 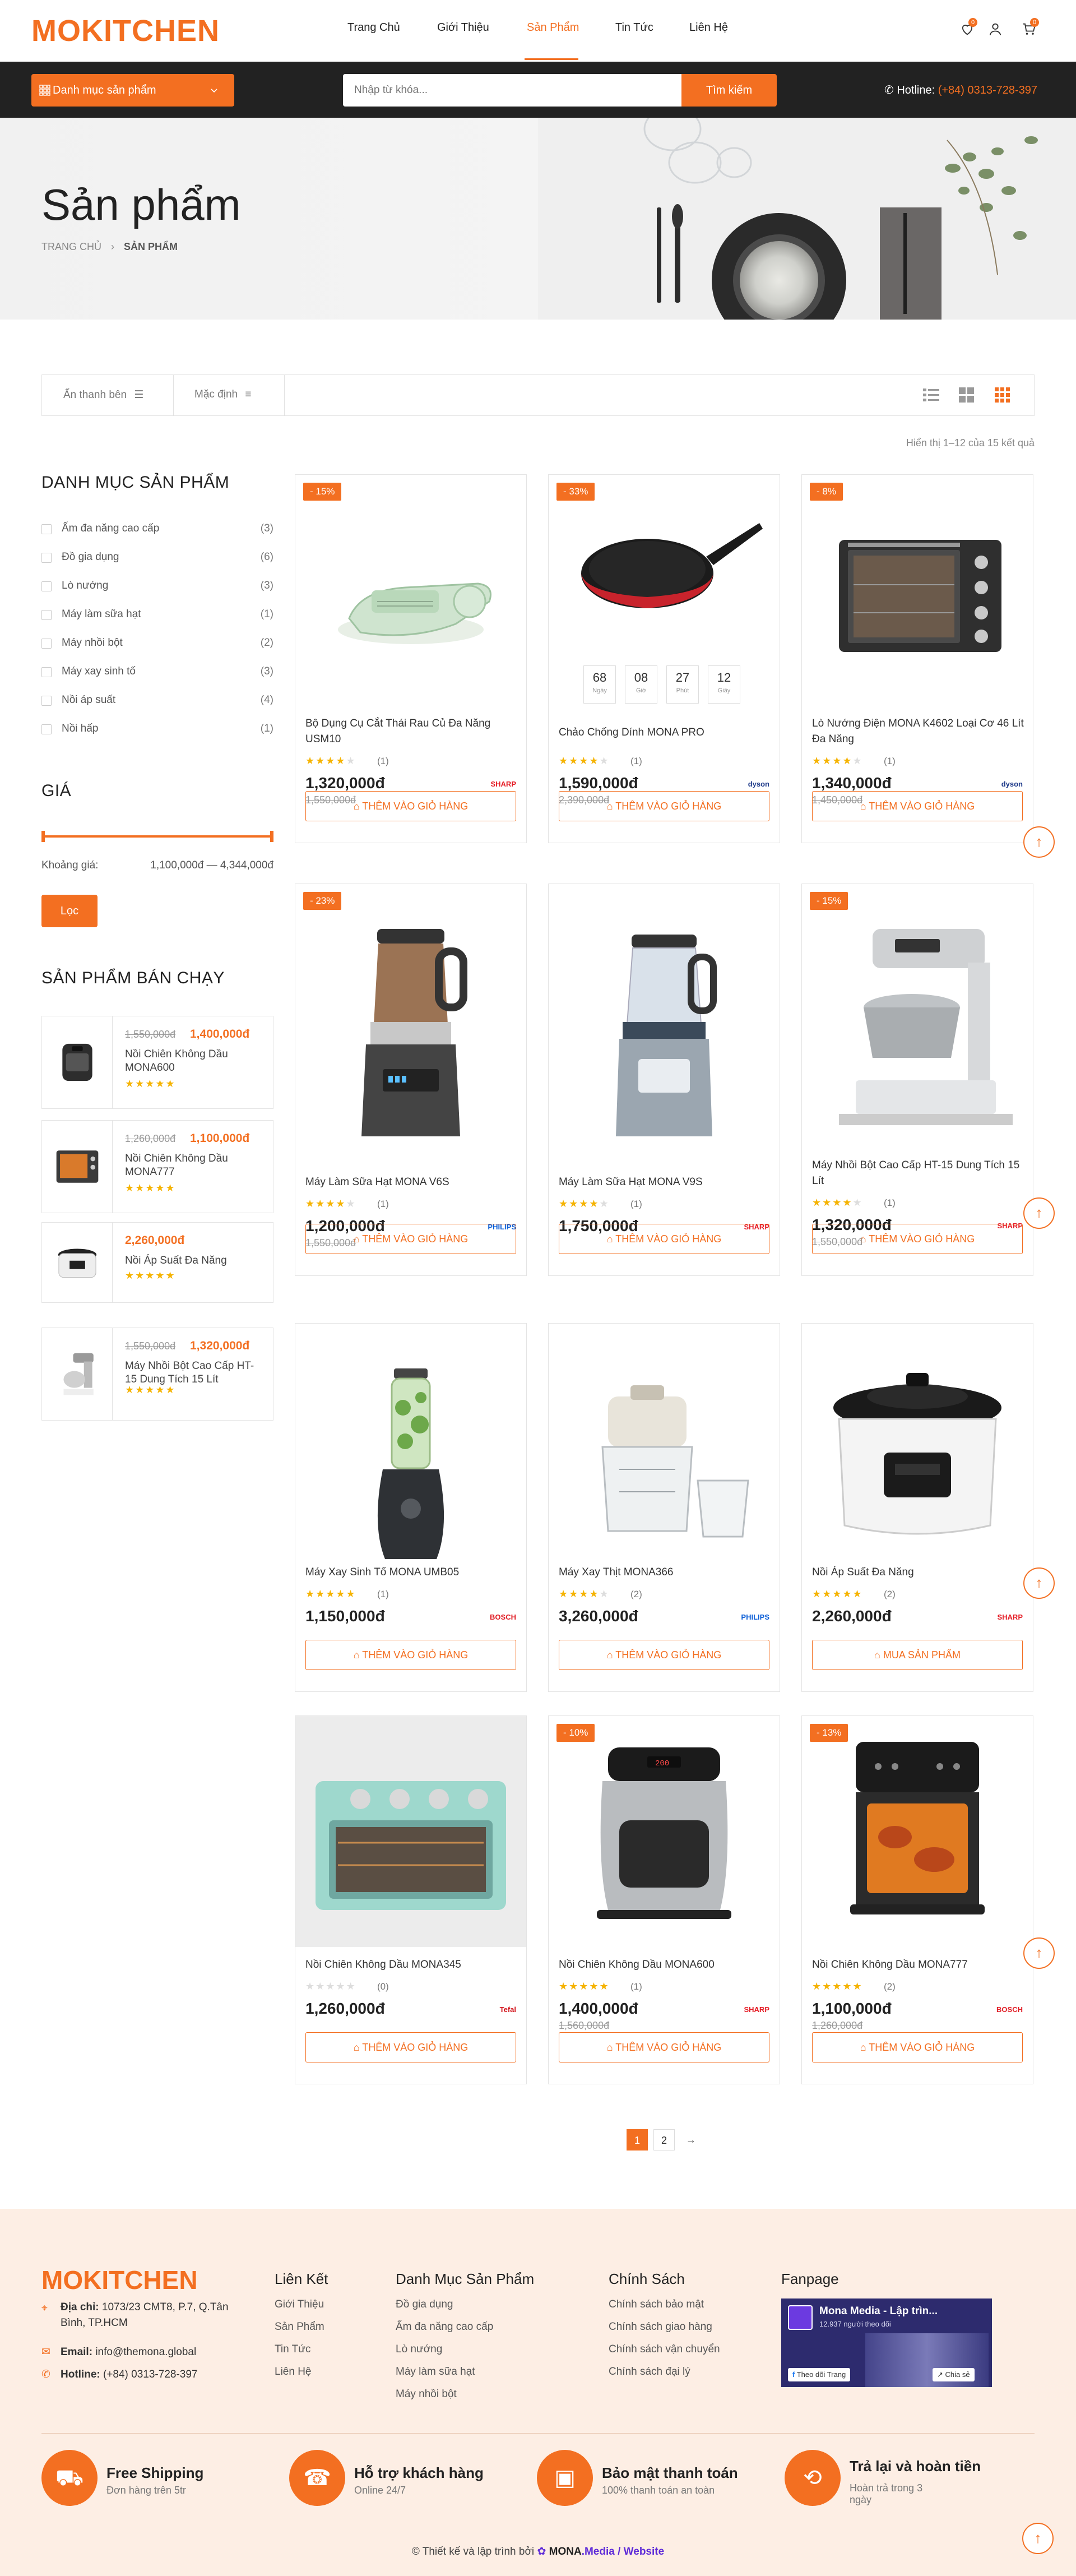 I want to click on product-name: Nồi Chiên Không Dầu MONA777, so click(x=918, y=1965).